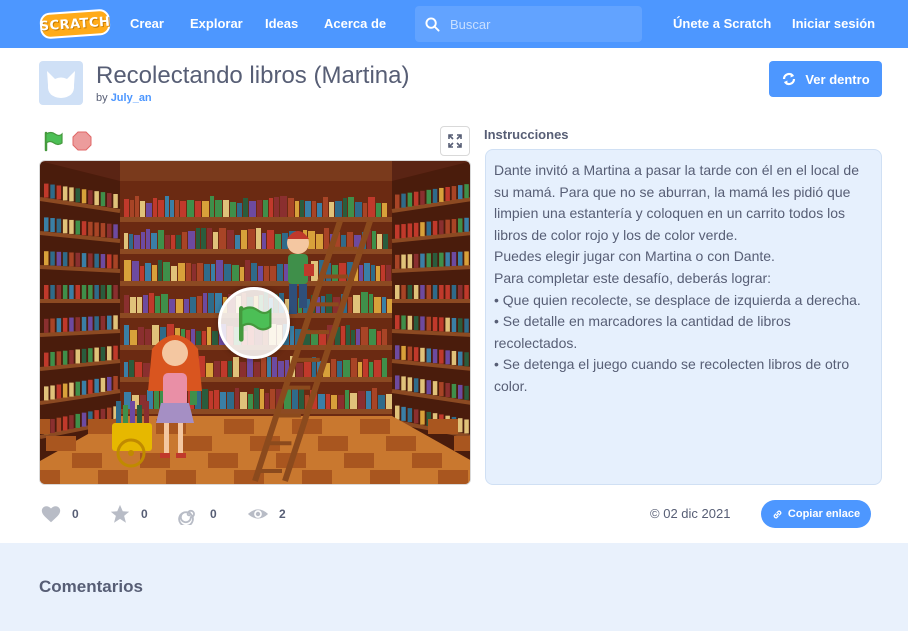 This screenshot has width=908, height=631. I want to click on nav-create-link: Crear, so click(147, 24).